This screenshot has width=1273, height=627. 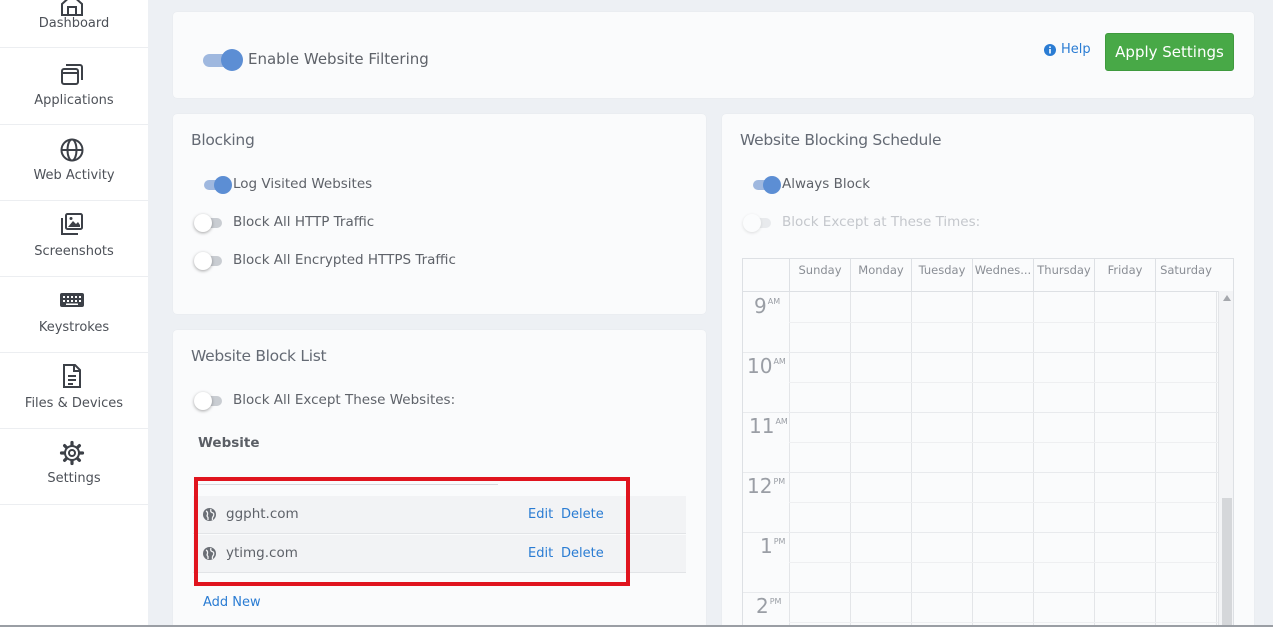 I want to click on block-https-toggle, so click(x=209, y=261).